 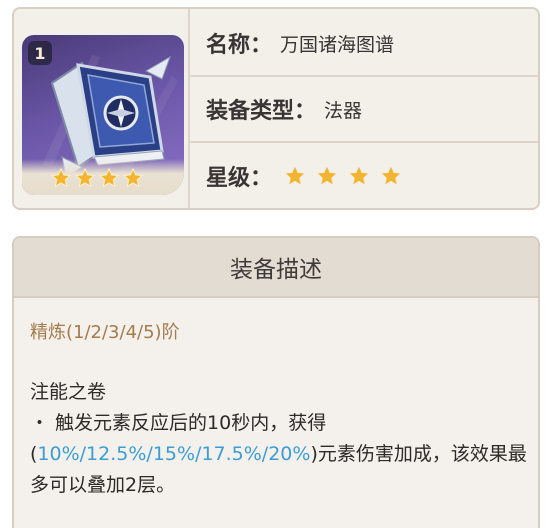 What do you see at coordinates (276, 268) in the screenshot?
I see `description-header: 装备描述` at bounding box center [276, 268].